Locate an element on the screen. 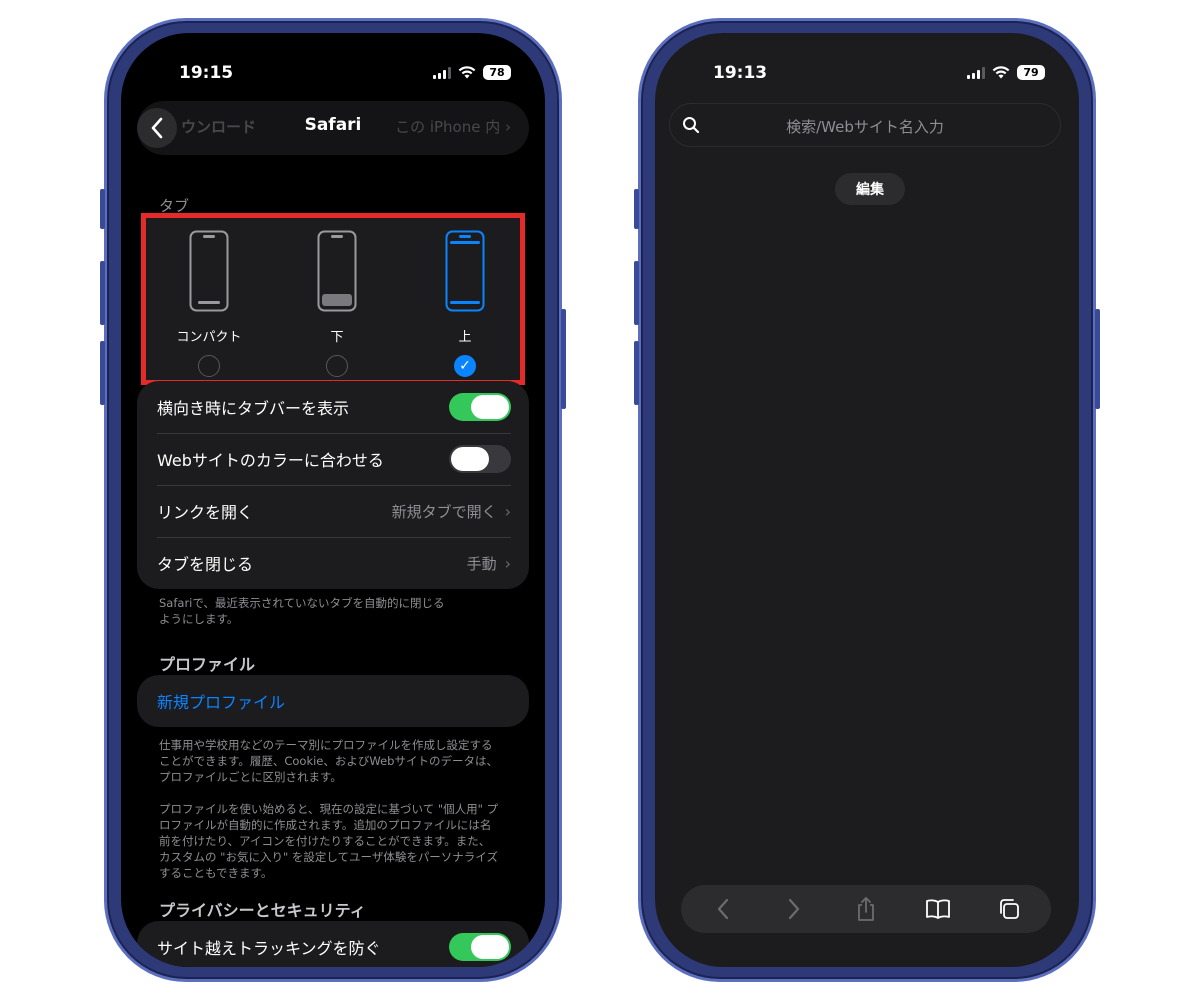 The image size is (1200, 1000). forward-icon is located at coordinates (794, 909).